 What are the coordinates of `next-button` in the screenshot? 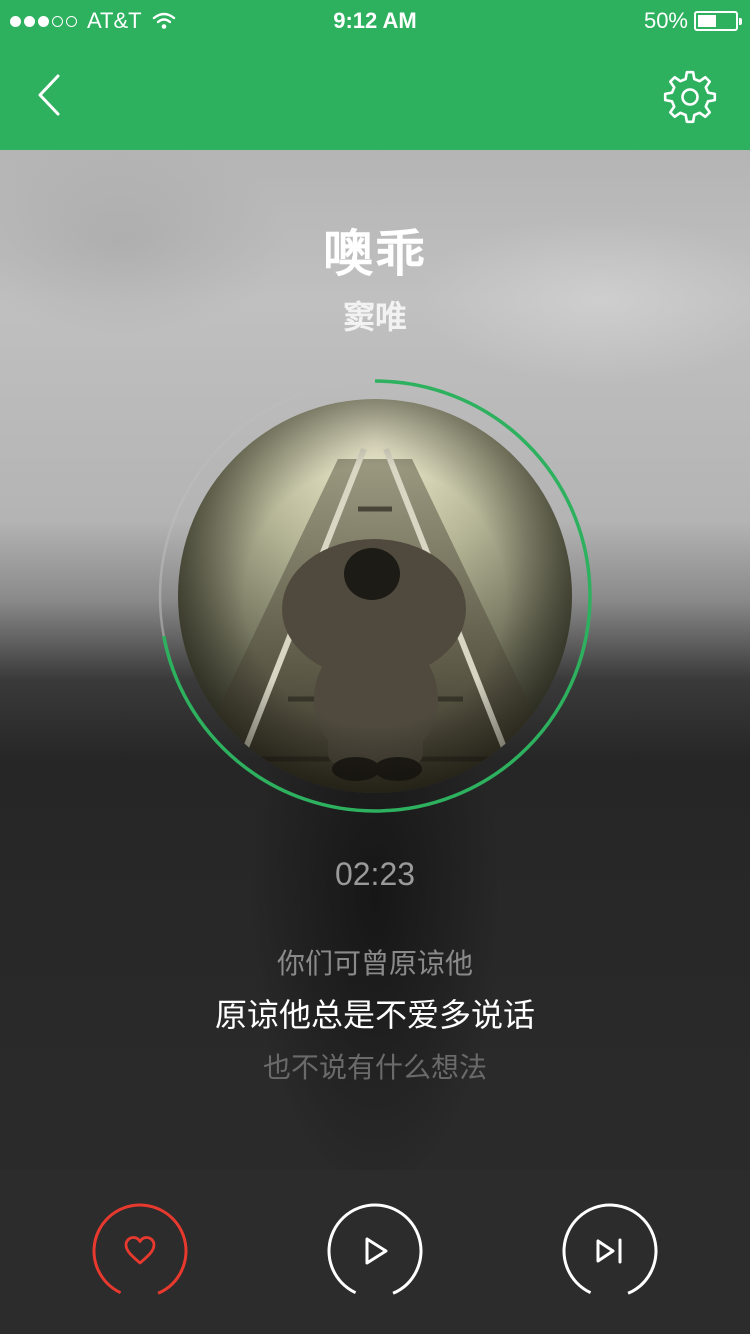 It's located at (610, 1251).